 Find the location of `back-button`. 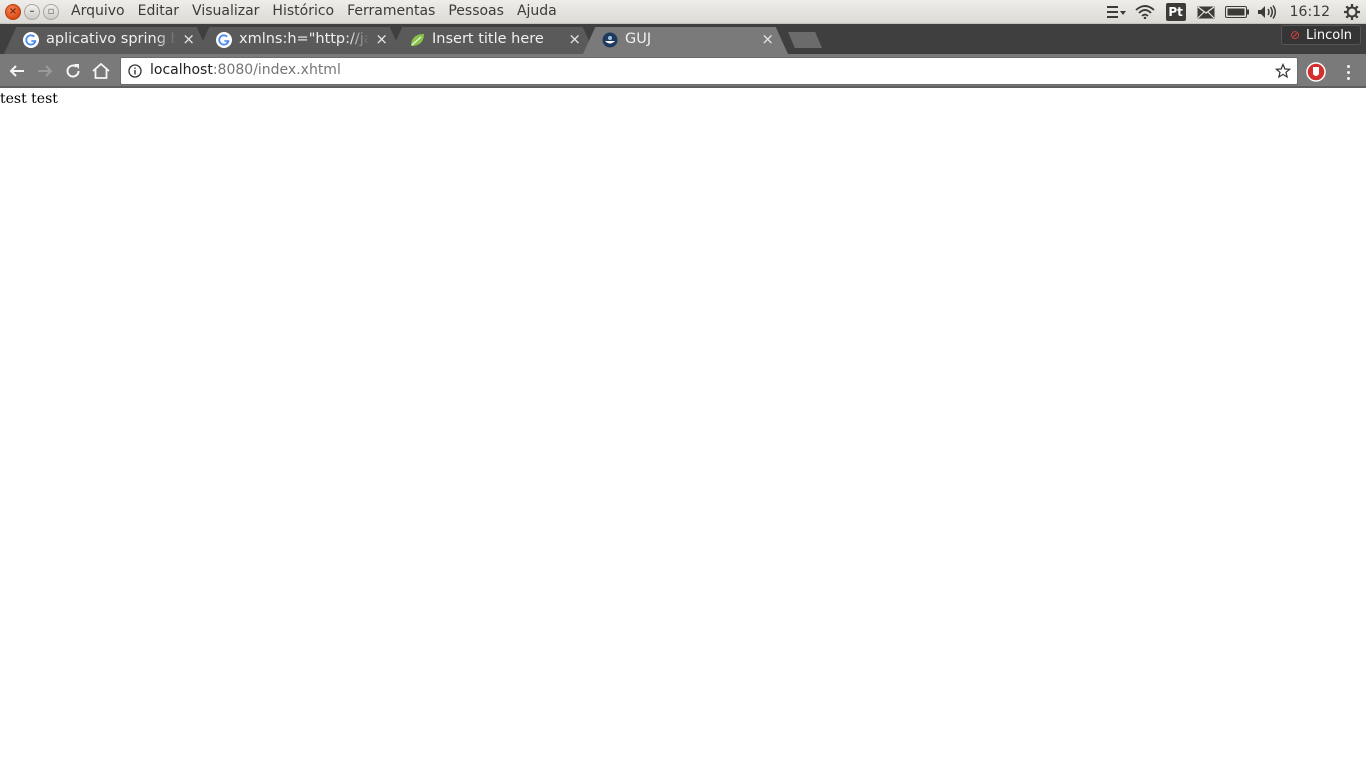

back-button is located at coordinates (17, 71).